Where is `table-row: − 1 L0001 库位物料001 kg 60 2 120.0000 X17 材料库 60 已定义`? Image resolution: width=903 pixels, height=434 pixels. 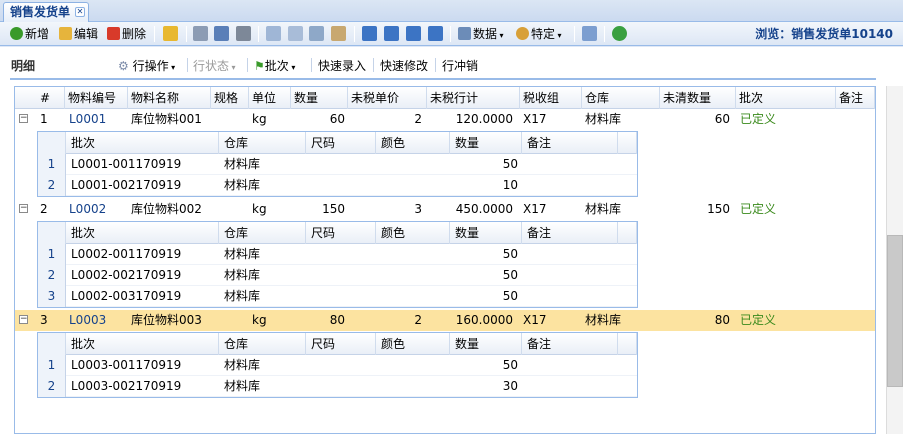
table-row: − 1 L0001 库位物料001 kg 60 2 120.0000 X17 材料库 60 已定义 is located at coordinates (445, 119).